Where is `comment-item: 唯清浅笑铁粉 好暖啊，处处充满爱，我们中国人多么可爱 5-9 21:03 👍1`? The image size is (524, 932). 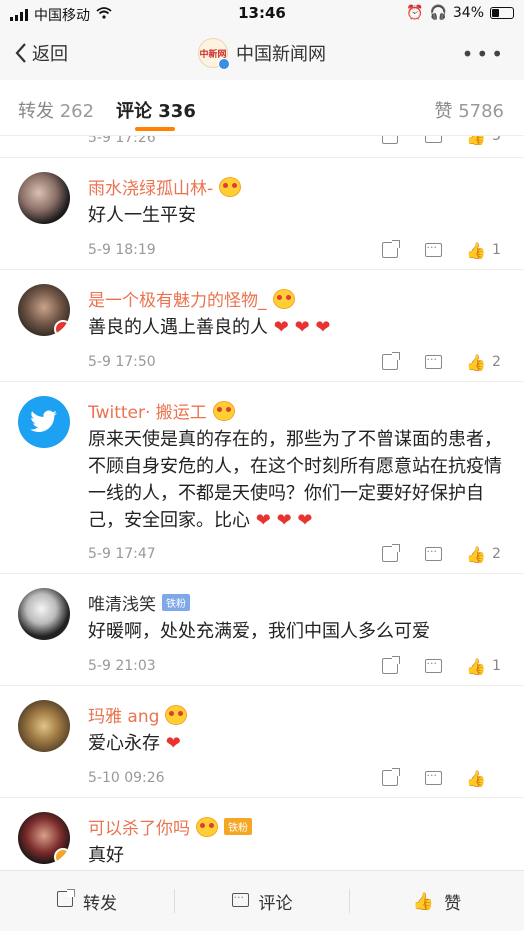 comment-item: 唯清浅笑铁粉 好暖啊，处处充满爱，我们中国人多么可爱 5-9 21:03 👍1 is located at coordinates (262, 630).